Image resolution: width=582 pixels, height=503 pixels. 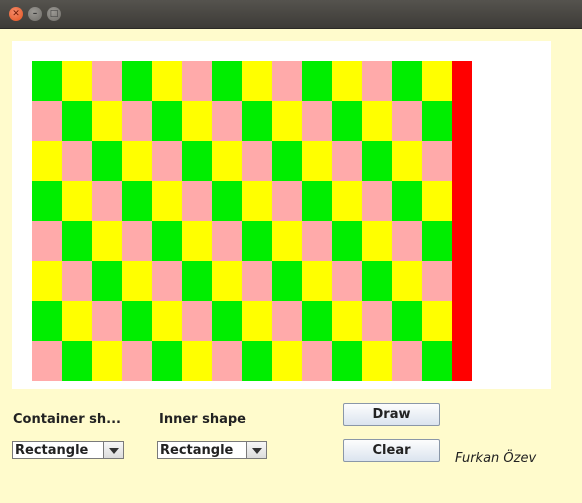 I want to click on maximize-icon: □, so click(x=54, y=14).